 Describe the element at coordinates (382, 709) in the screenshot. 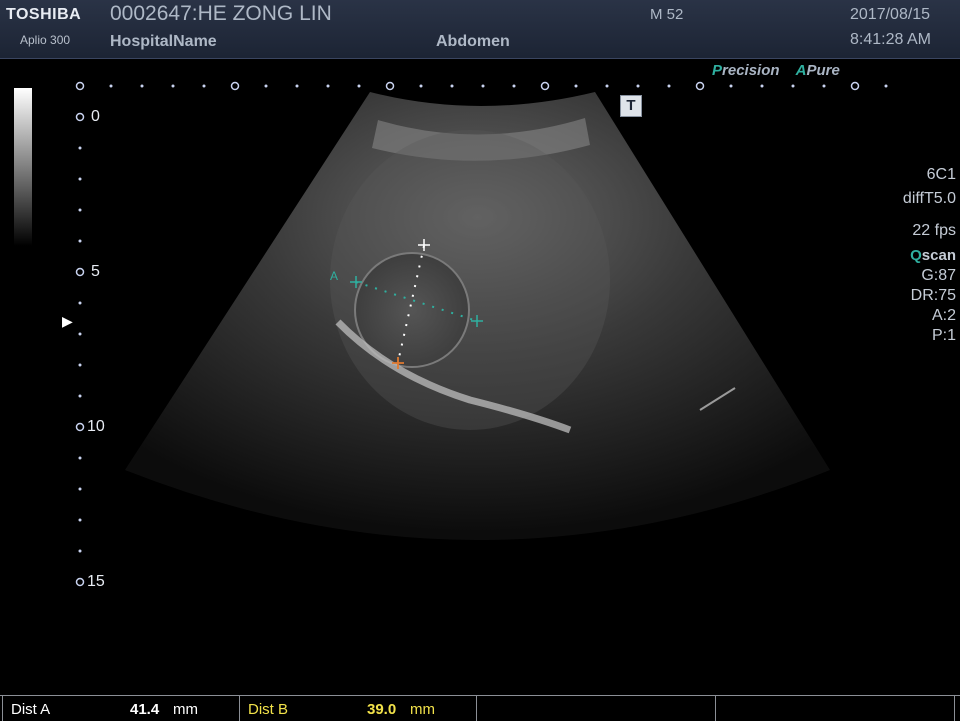

I see `measurement-b-value: 39.0` at that location.